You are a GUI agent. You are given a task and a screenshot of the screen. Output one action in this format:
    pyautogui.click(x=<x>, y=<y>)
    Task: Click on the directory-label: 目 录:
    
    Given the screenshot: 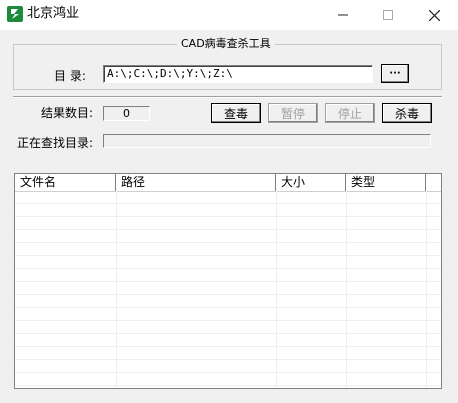 What is the action you would take?
    pyautogui.click(x=70, y=76)
    